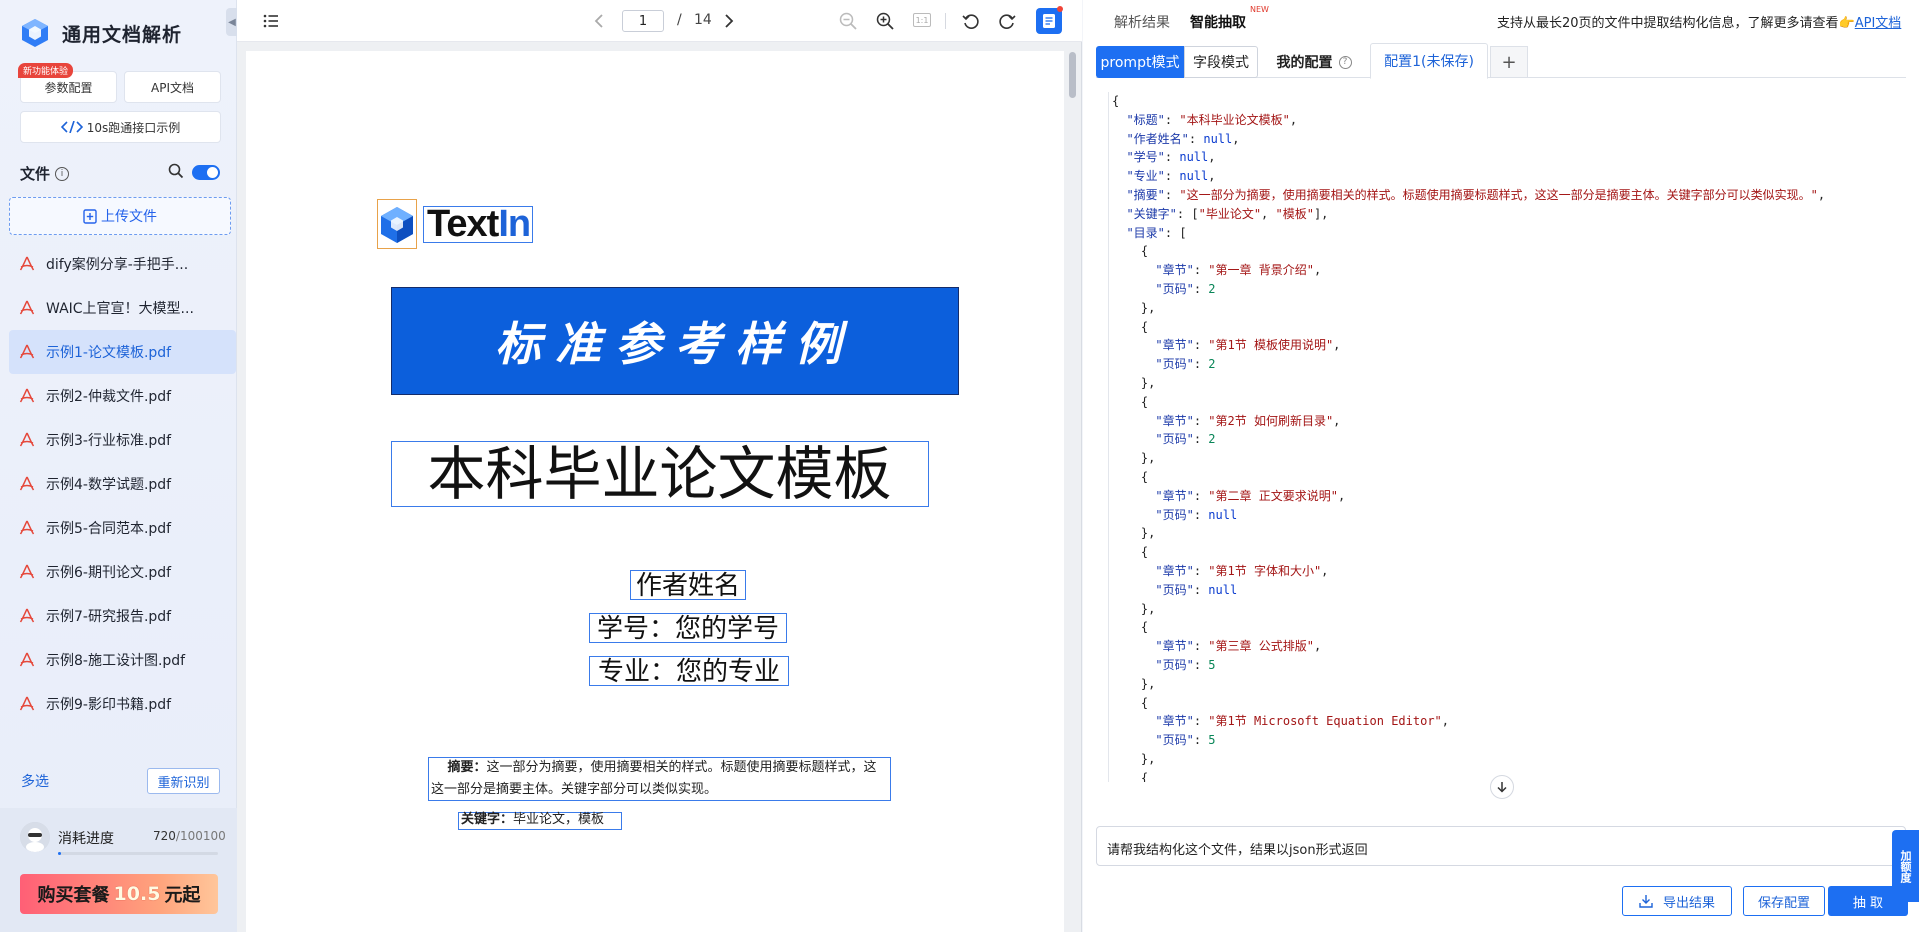 The height and width of the screenshot is (932, 1919). I want to click on upload-file-button: 上传文件, so click(120, 216).